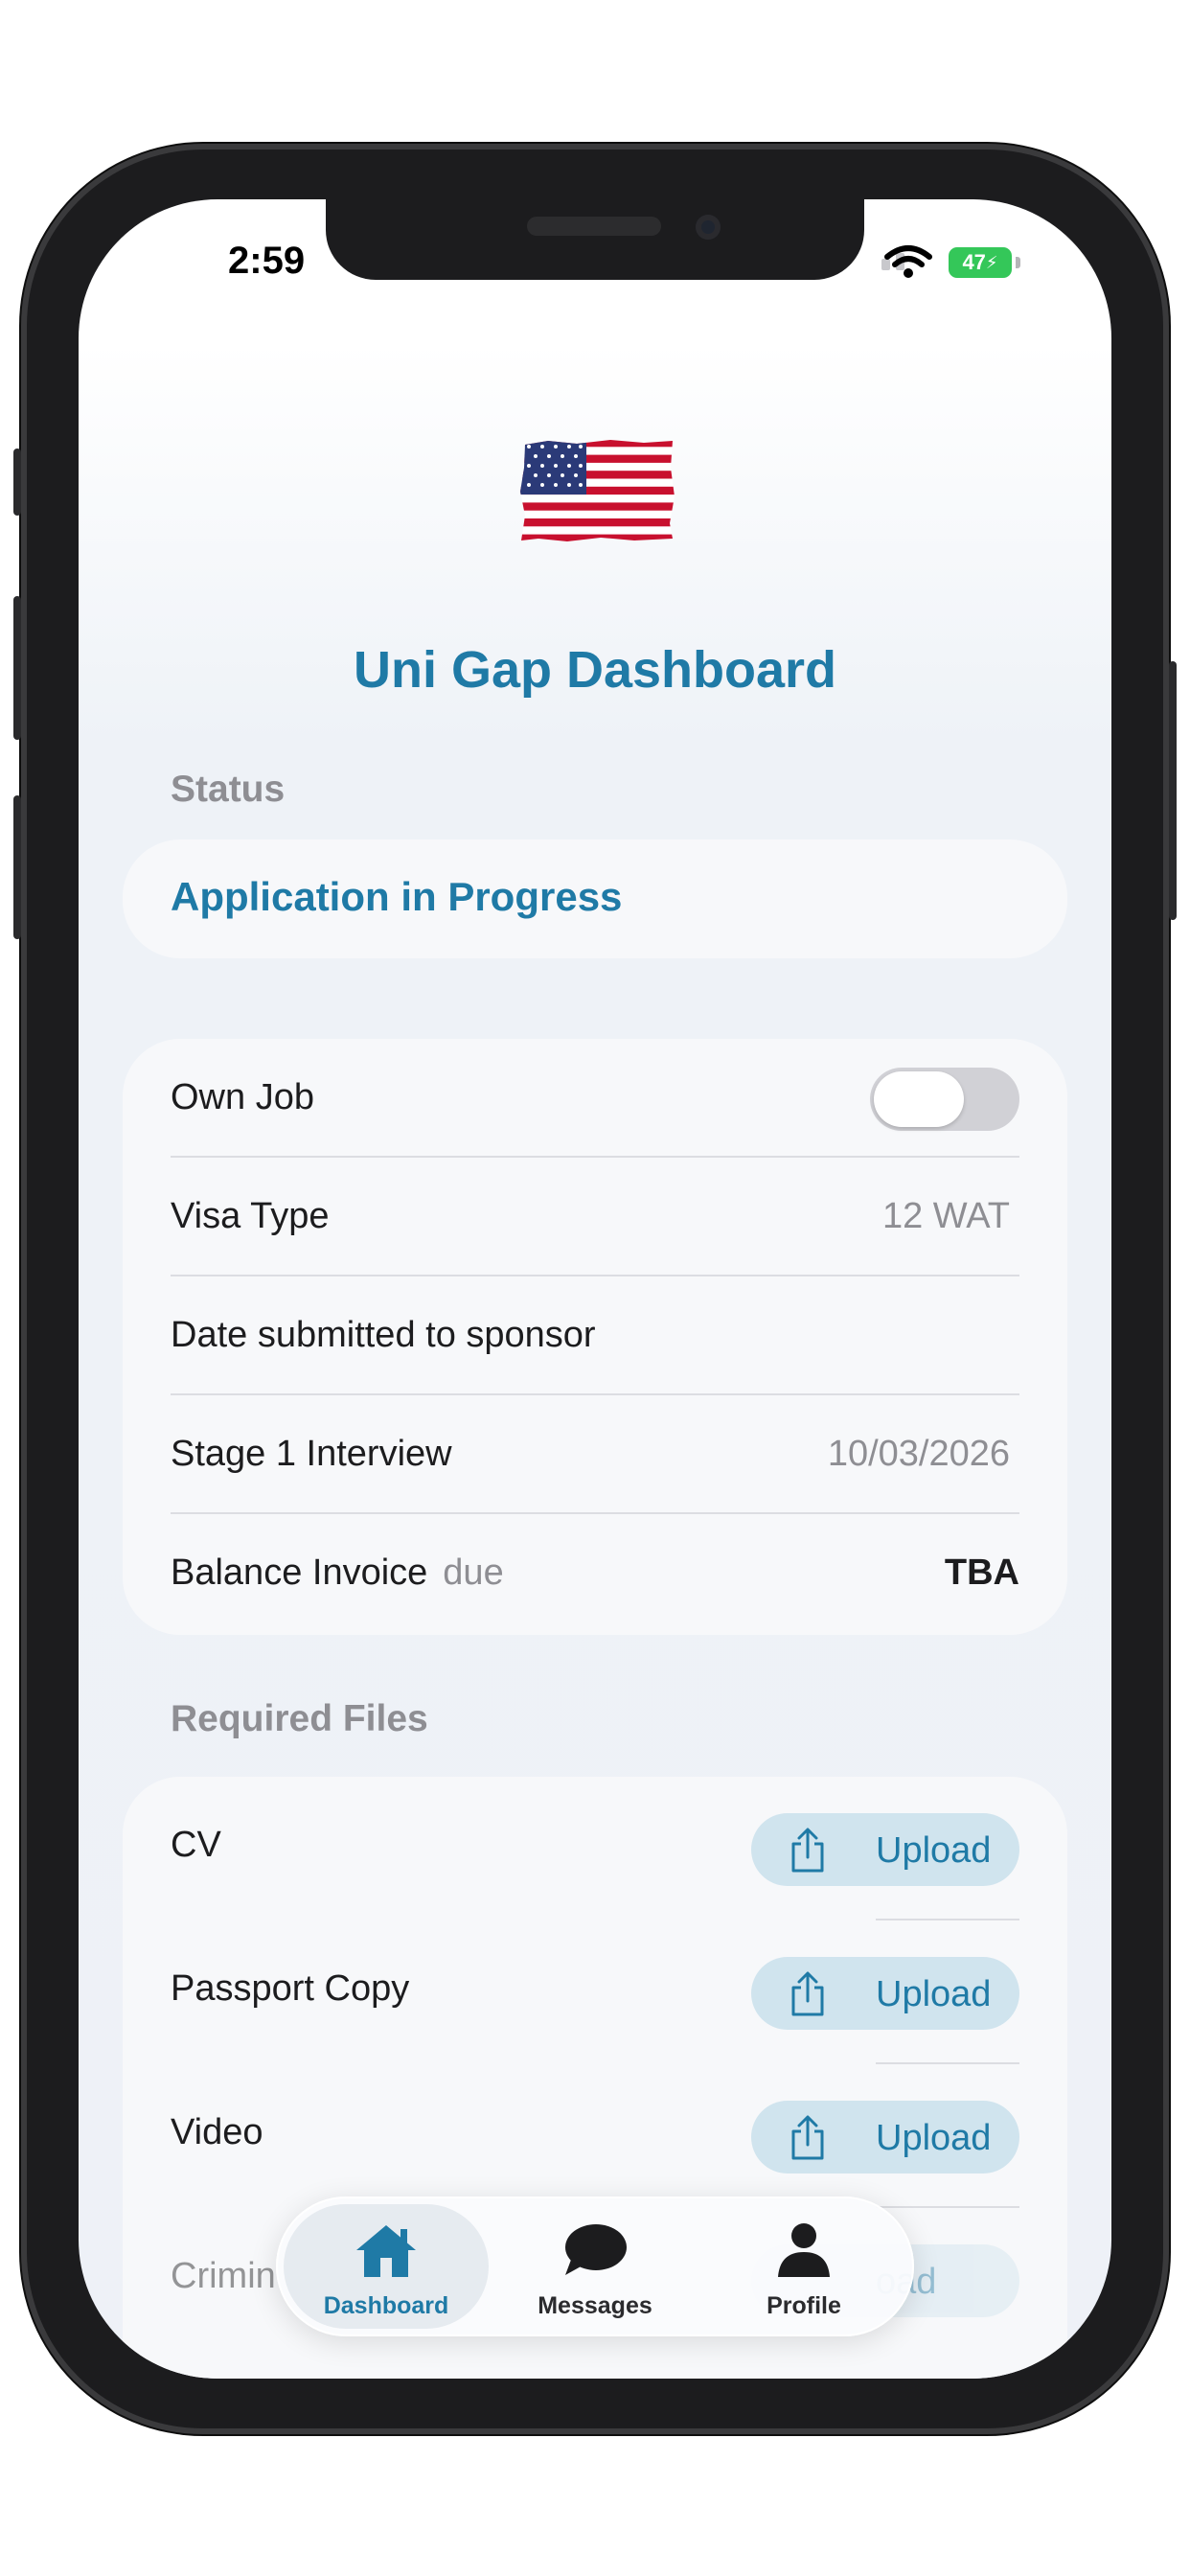 The width and height of the screenshot is (1190, 2576). I want to click on status-card: Application in Progress, so click(595, 899).